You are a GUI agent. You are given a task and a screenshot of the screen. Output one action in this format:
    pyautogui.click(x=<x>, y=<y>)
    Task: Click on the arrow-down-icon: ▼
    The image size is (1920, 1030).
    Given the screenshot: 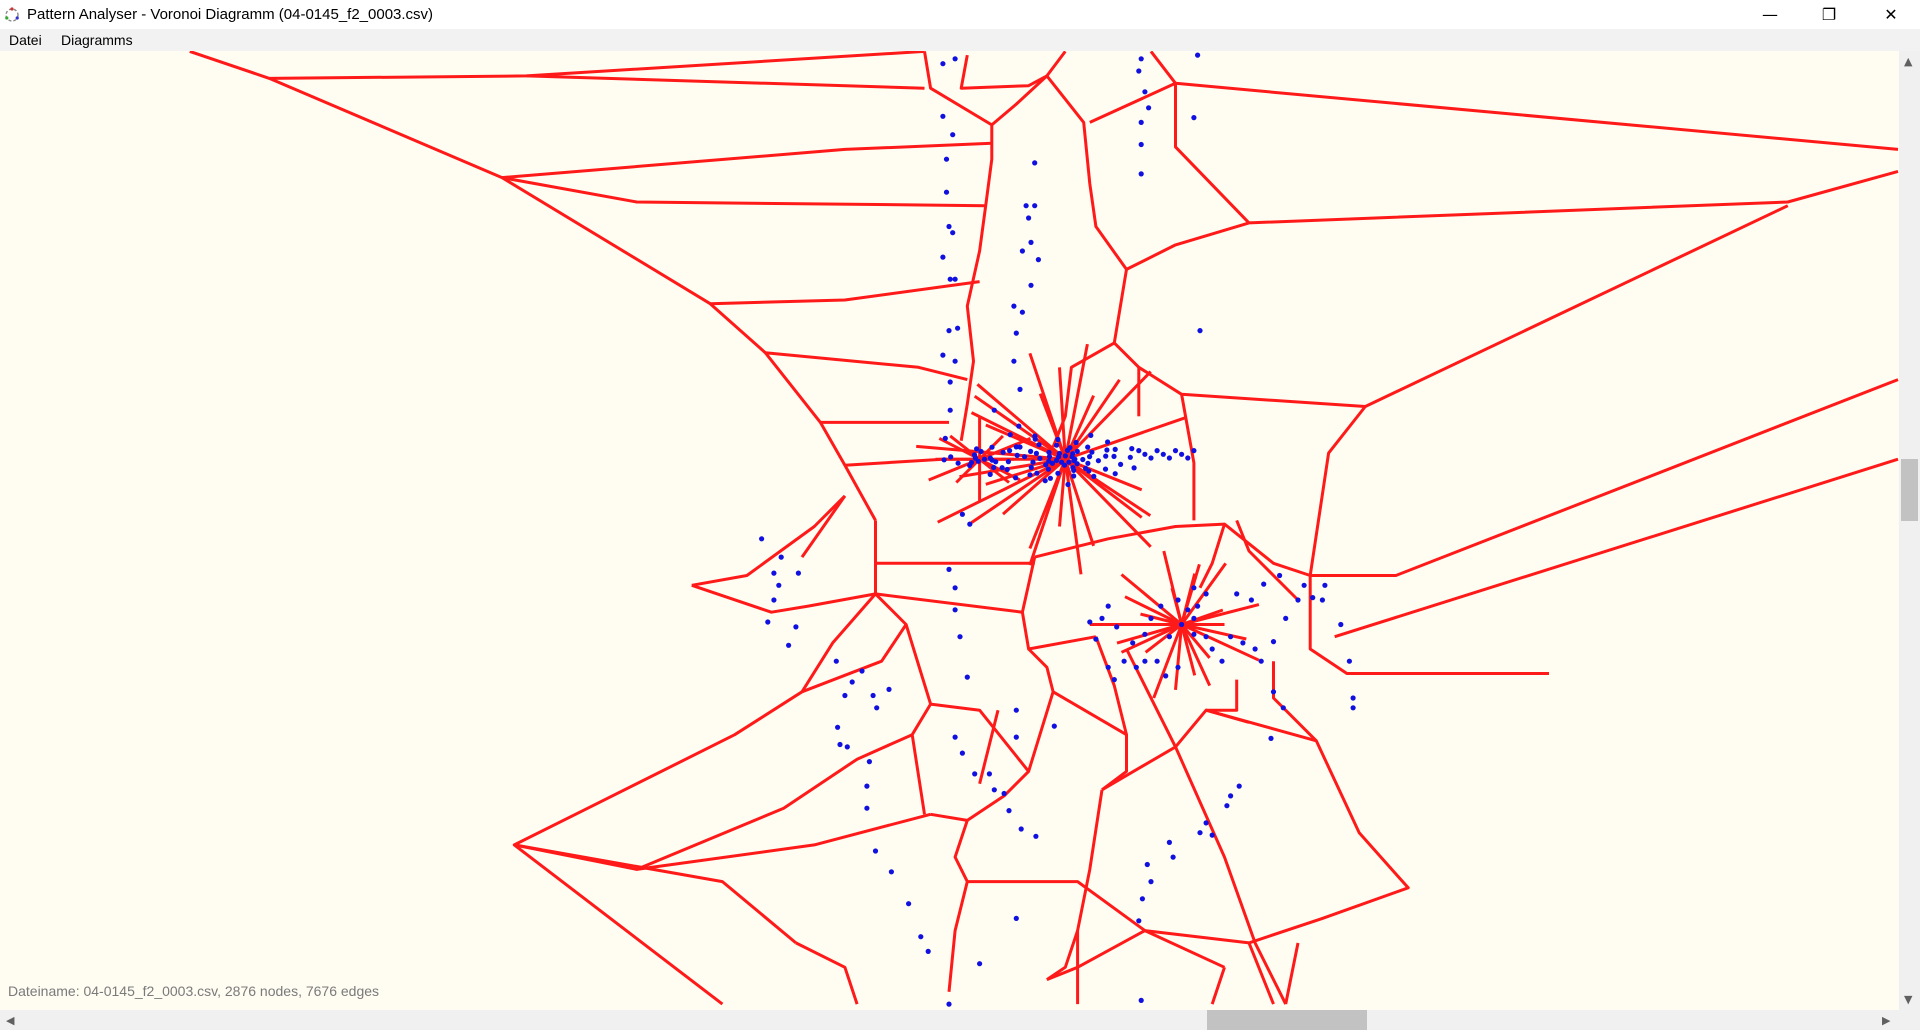 What is the action you would take?
    pyautogui.click(x=1908, y=999)
    